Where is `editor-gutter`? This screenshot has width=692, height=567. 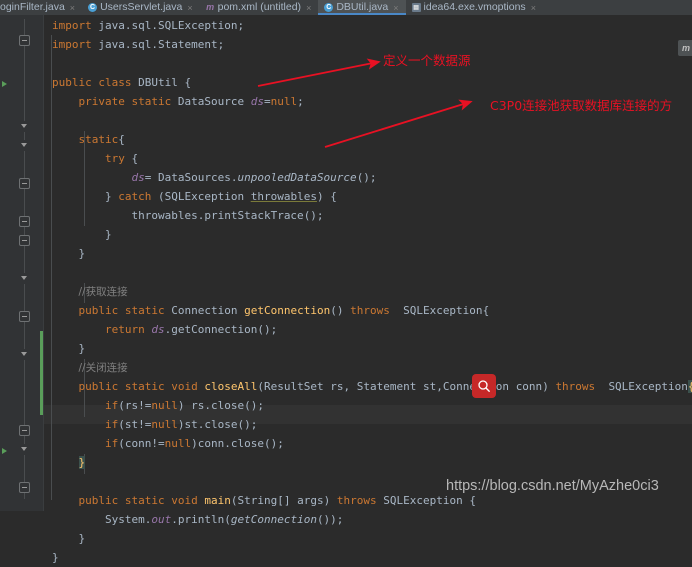 editor-gutter is located at coordinates (22, 263).